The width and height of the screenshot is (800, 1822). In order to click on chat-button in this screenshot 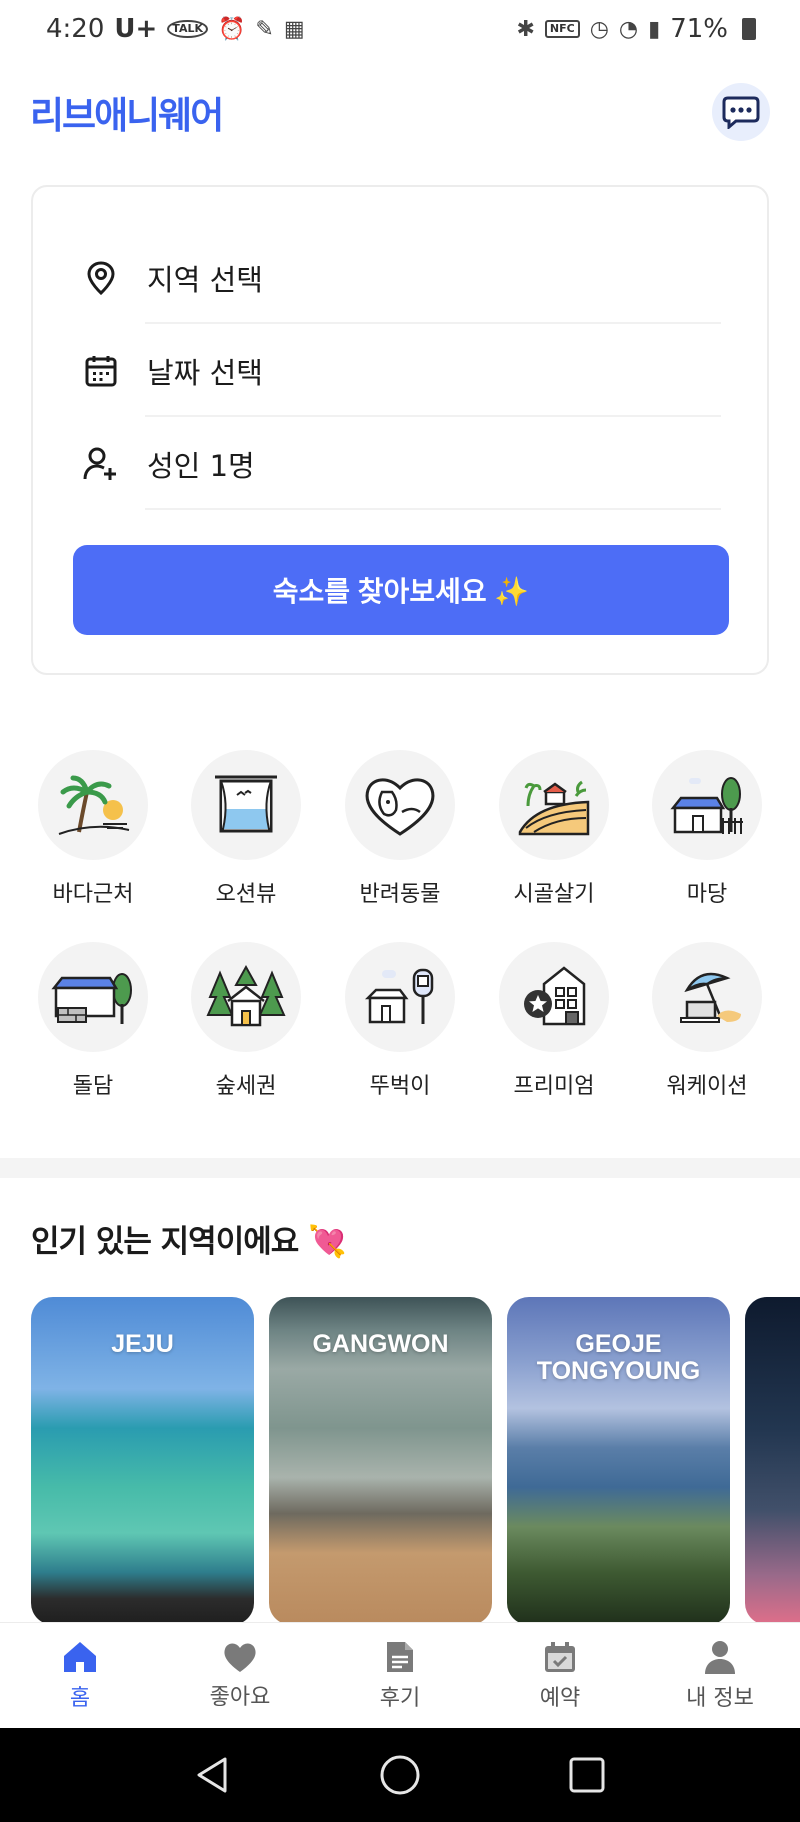, I will do `click(741, 112)`.